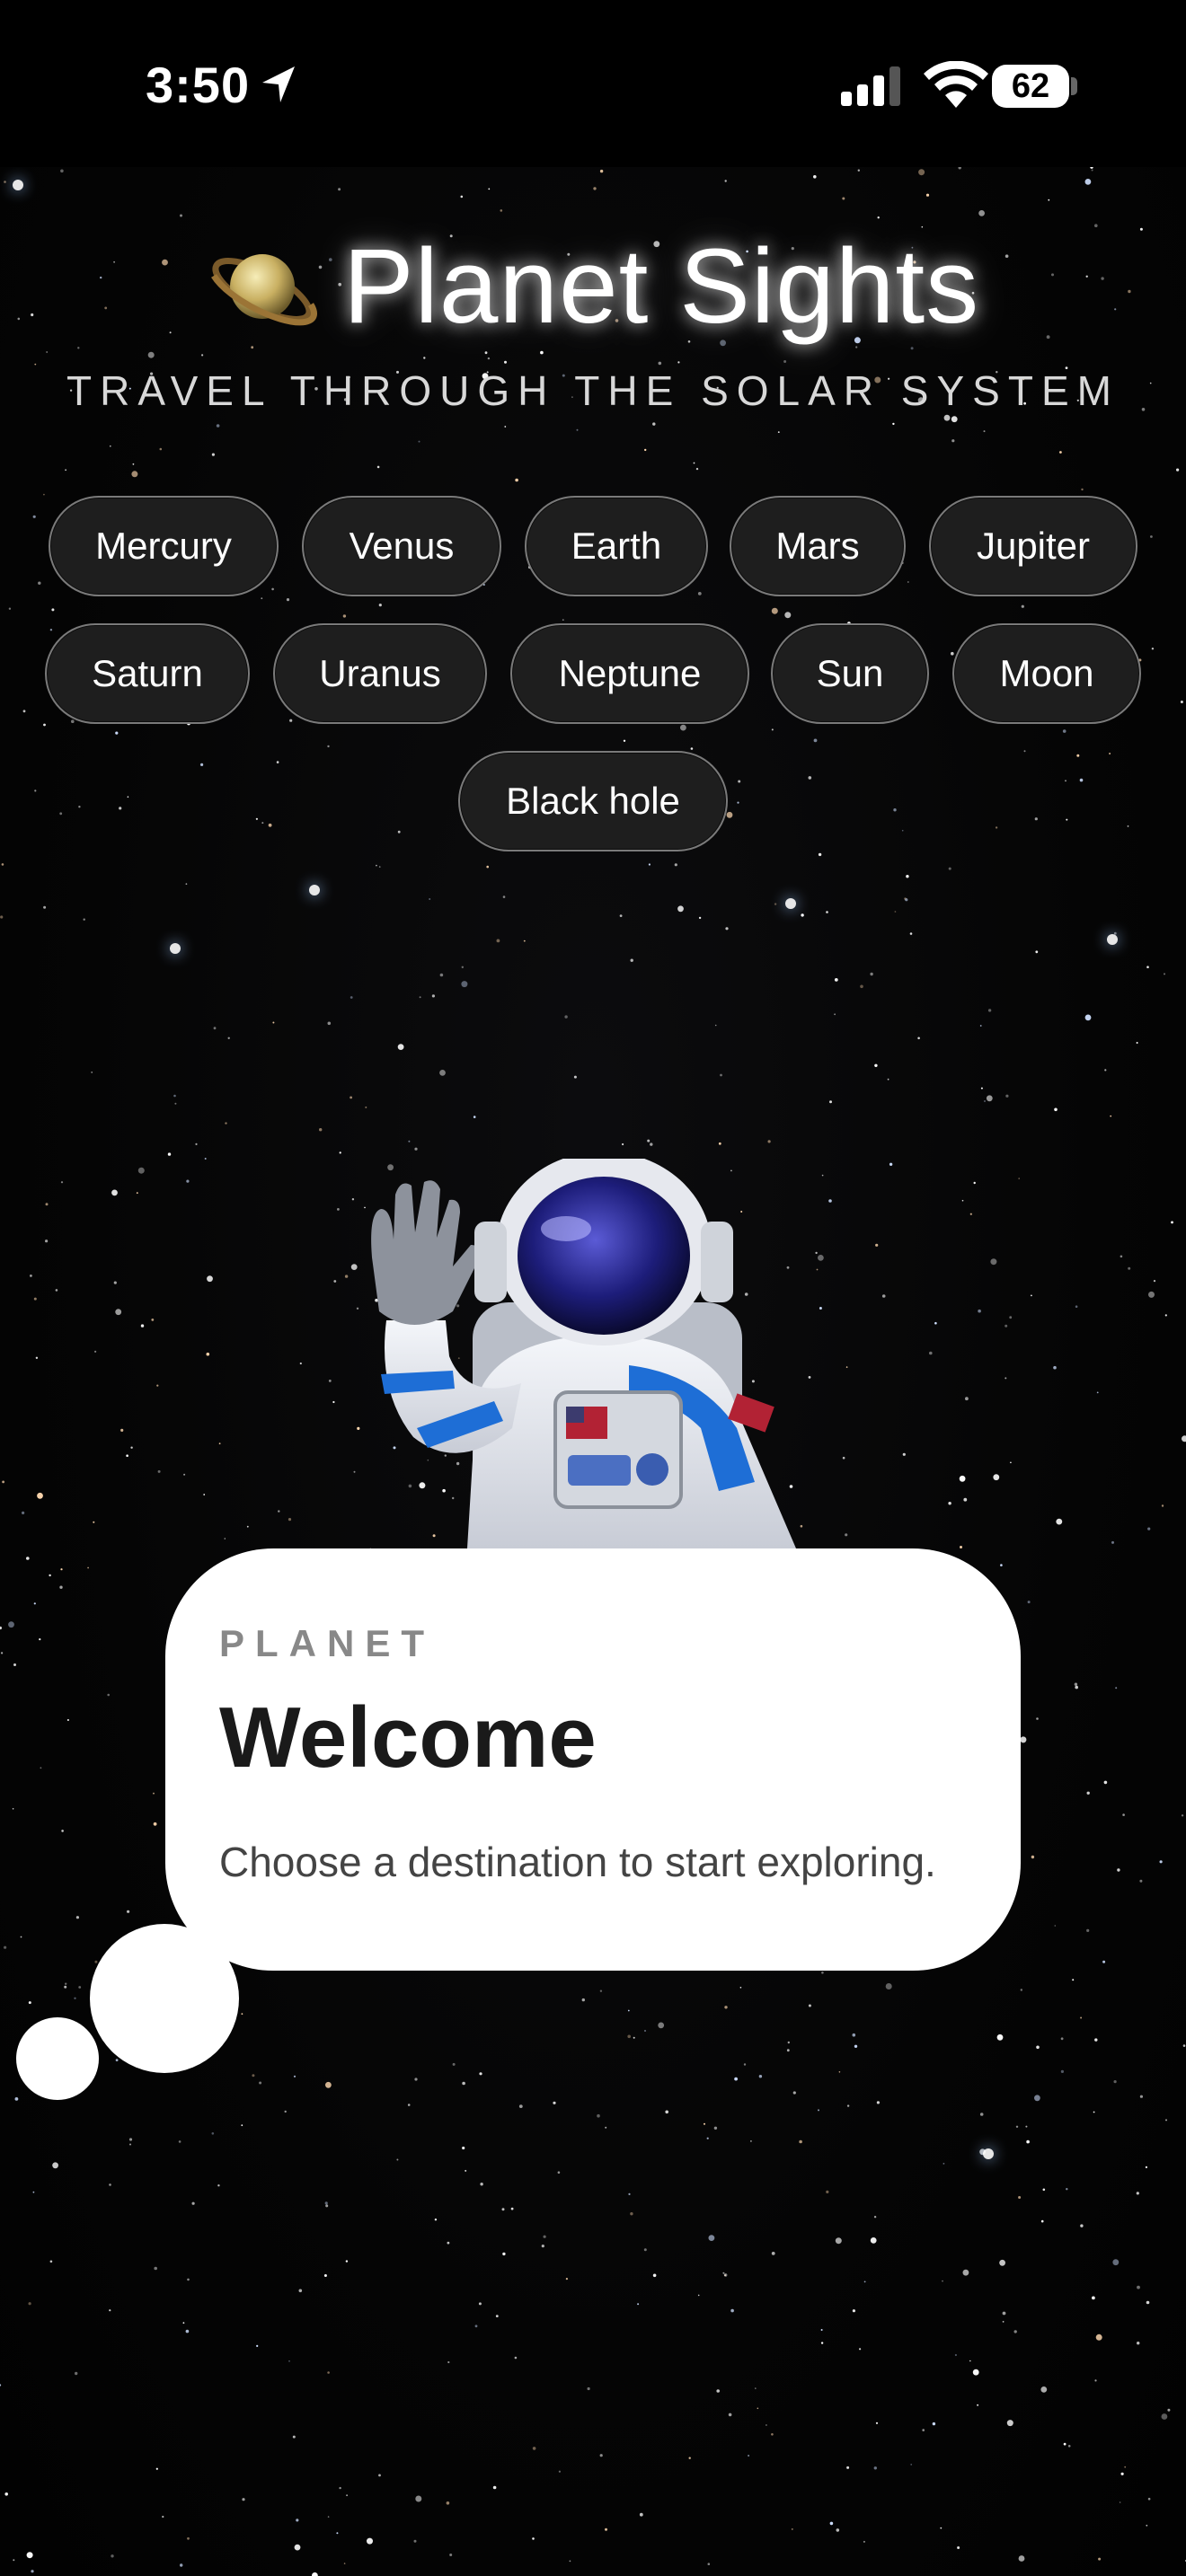  What do you see at coordinates (147, 673) in the screenshot?
I see `destination-chip-saturn: Saturn` at bounding box center [147, 673].